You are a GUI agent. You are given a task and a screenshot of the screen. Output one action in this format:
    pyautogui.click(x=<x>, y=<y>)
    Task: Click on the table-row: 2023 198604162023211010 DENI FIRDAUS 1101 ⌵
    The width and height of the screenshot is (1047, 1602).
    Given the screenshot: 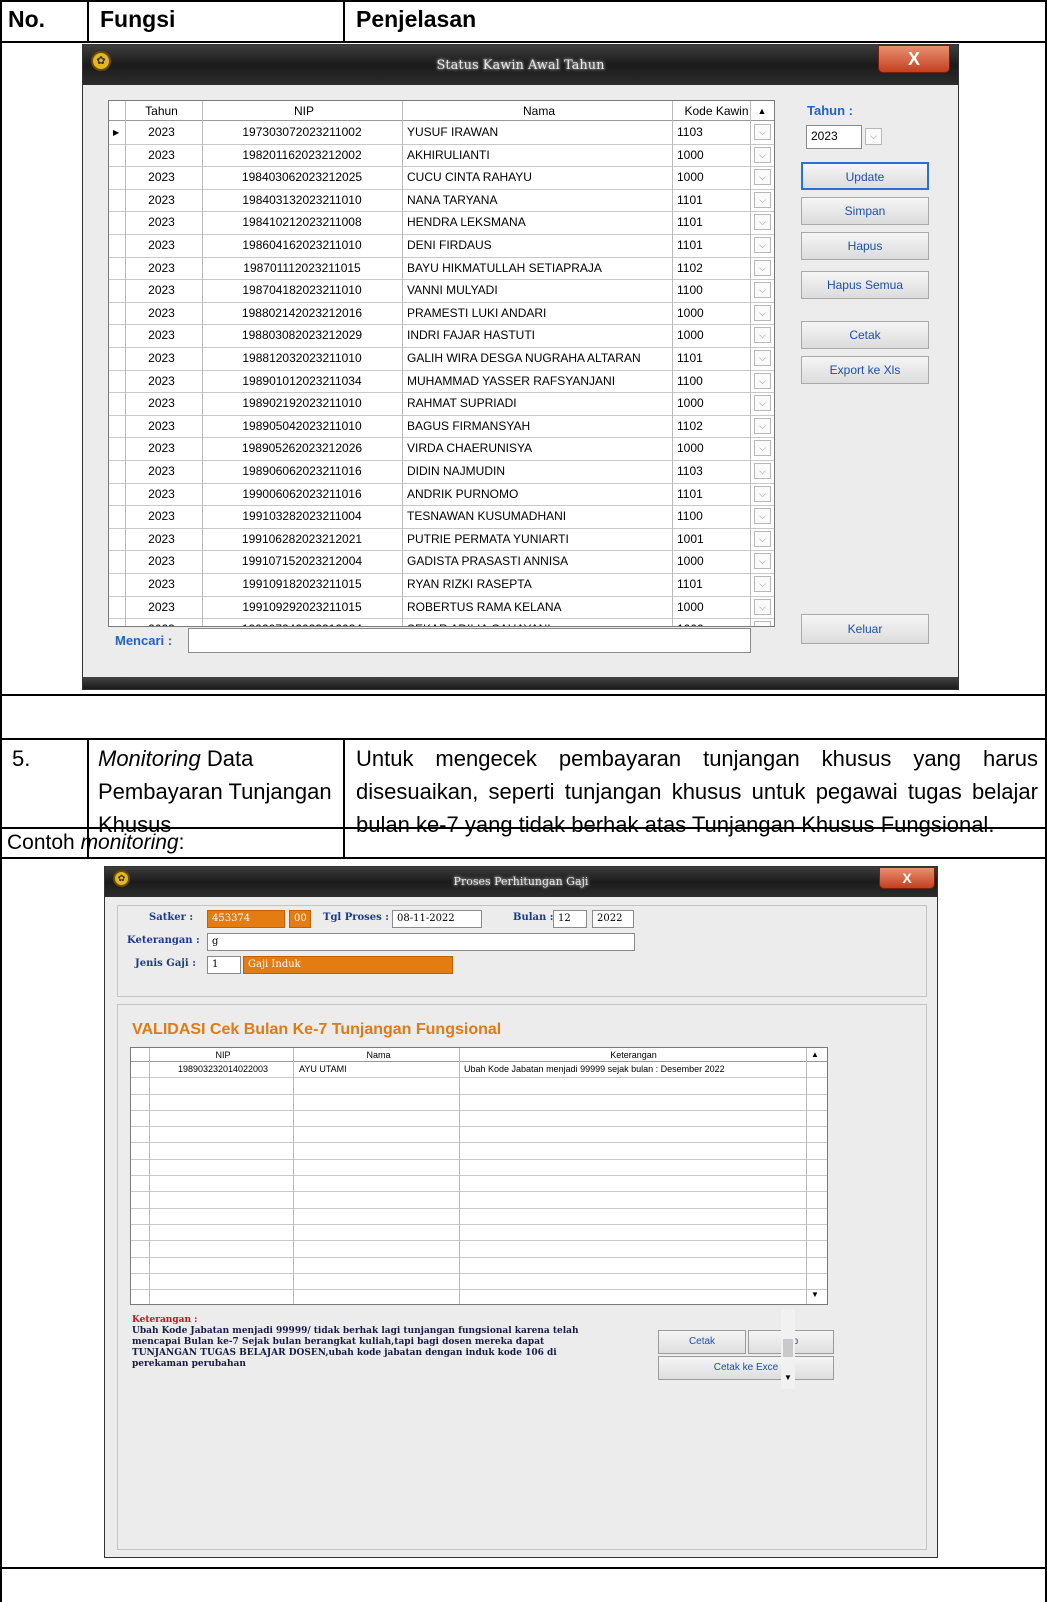 What is the action you would take?
    pyautogui.click(x=441, y=246)
    